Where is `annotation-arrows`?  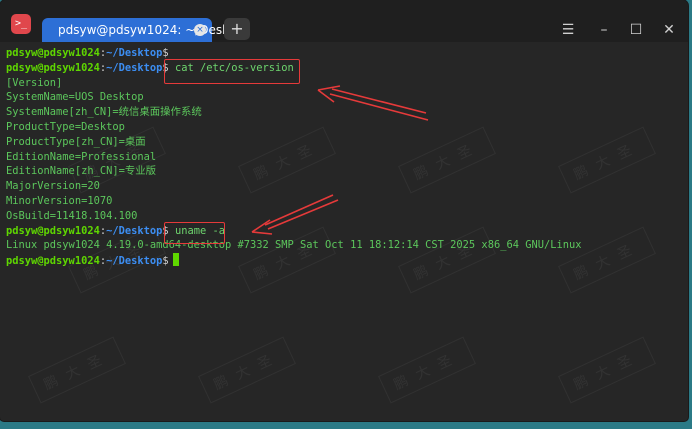
annotation-arrows is located at coordinates (340, 160).